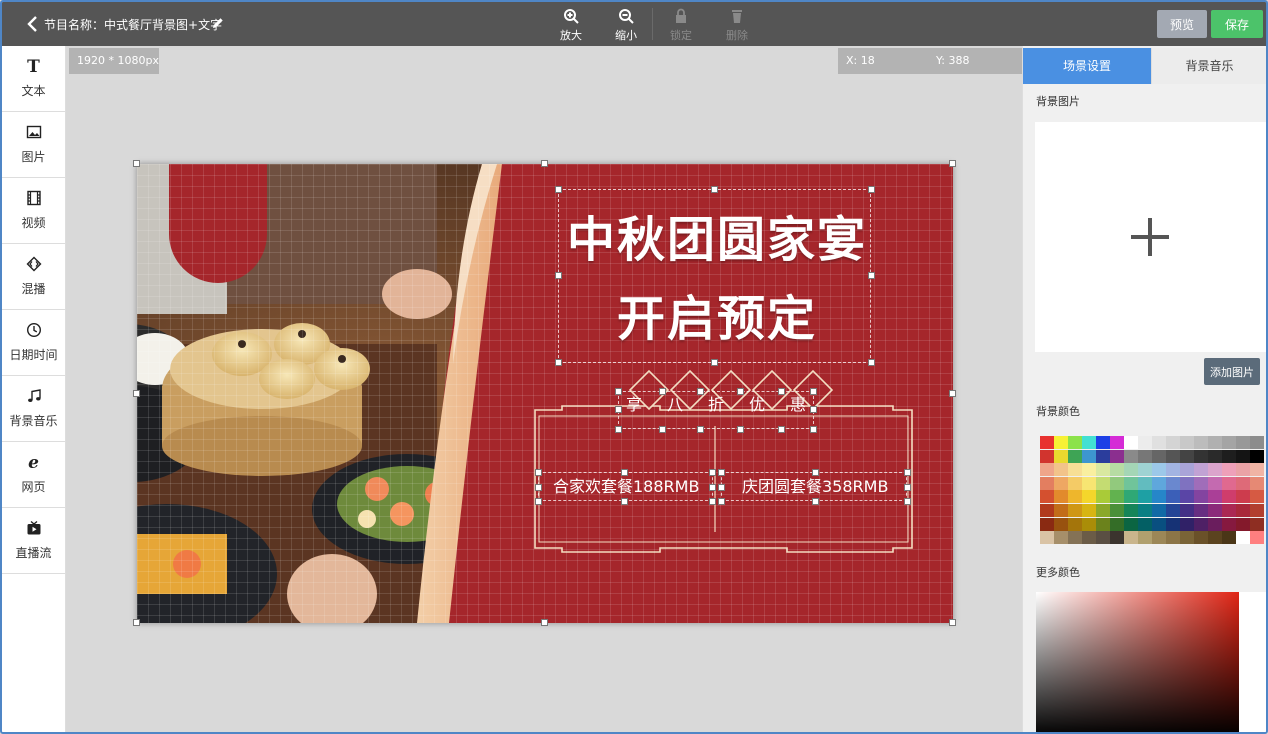 The height and width of the screenshot is (734, 1268). Describe the element at coordinates (1237, 24) in the screenshot. I see `save-button: 保存` at that location.